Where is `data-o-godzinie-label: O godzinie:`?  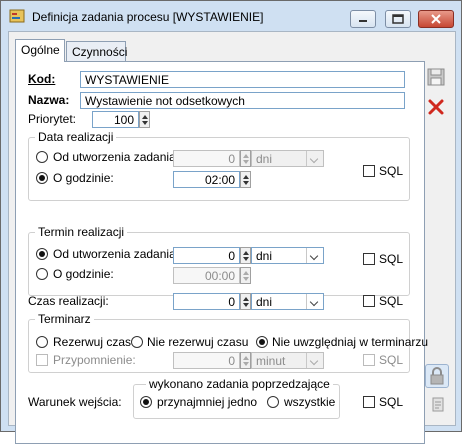 data-o-godzinie-label: O godzinie: is located at coordinates (83, 178).